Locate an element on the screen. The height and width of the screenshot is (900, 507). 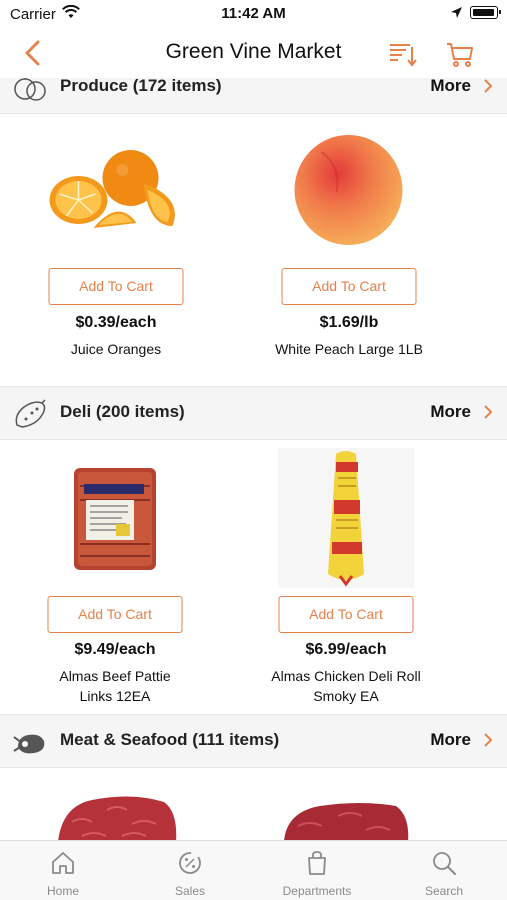
sort-icon is located at coordinates (403, 55).